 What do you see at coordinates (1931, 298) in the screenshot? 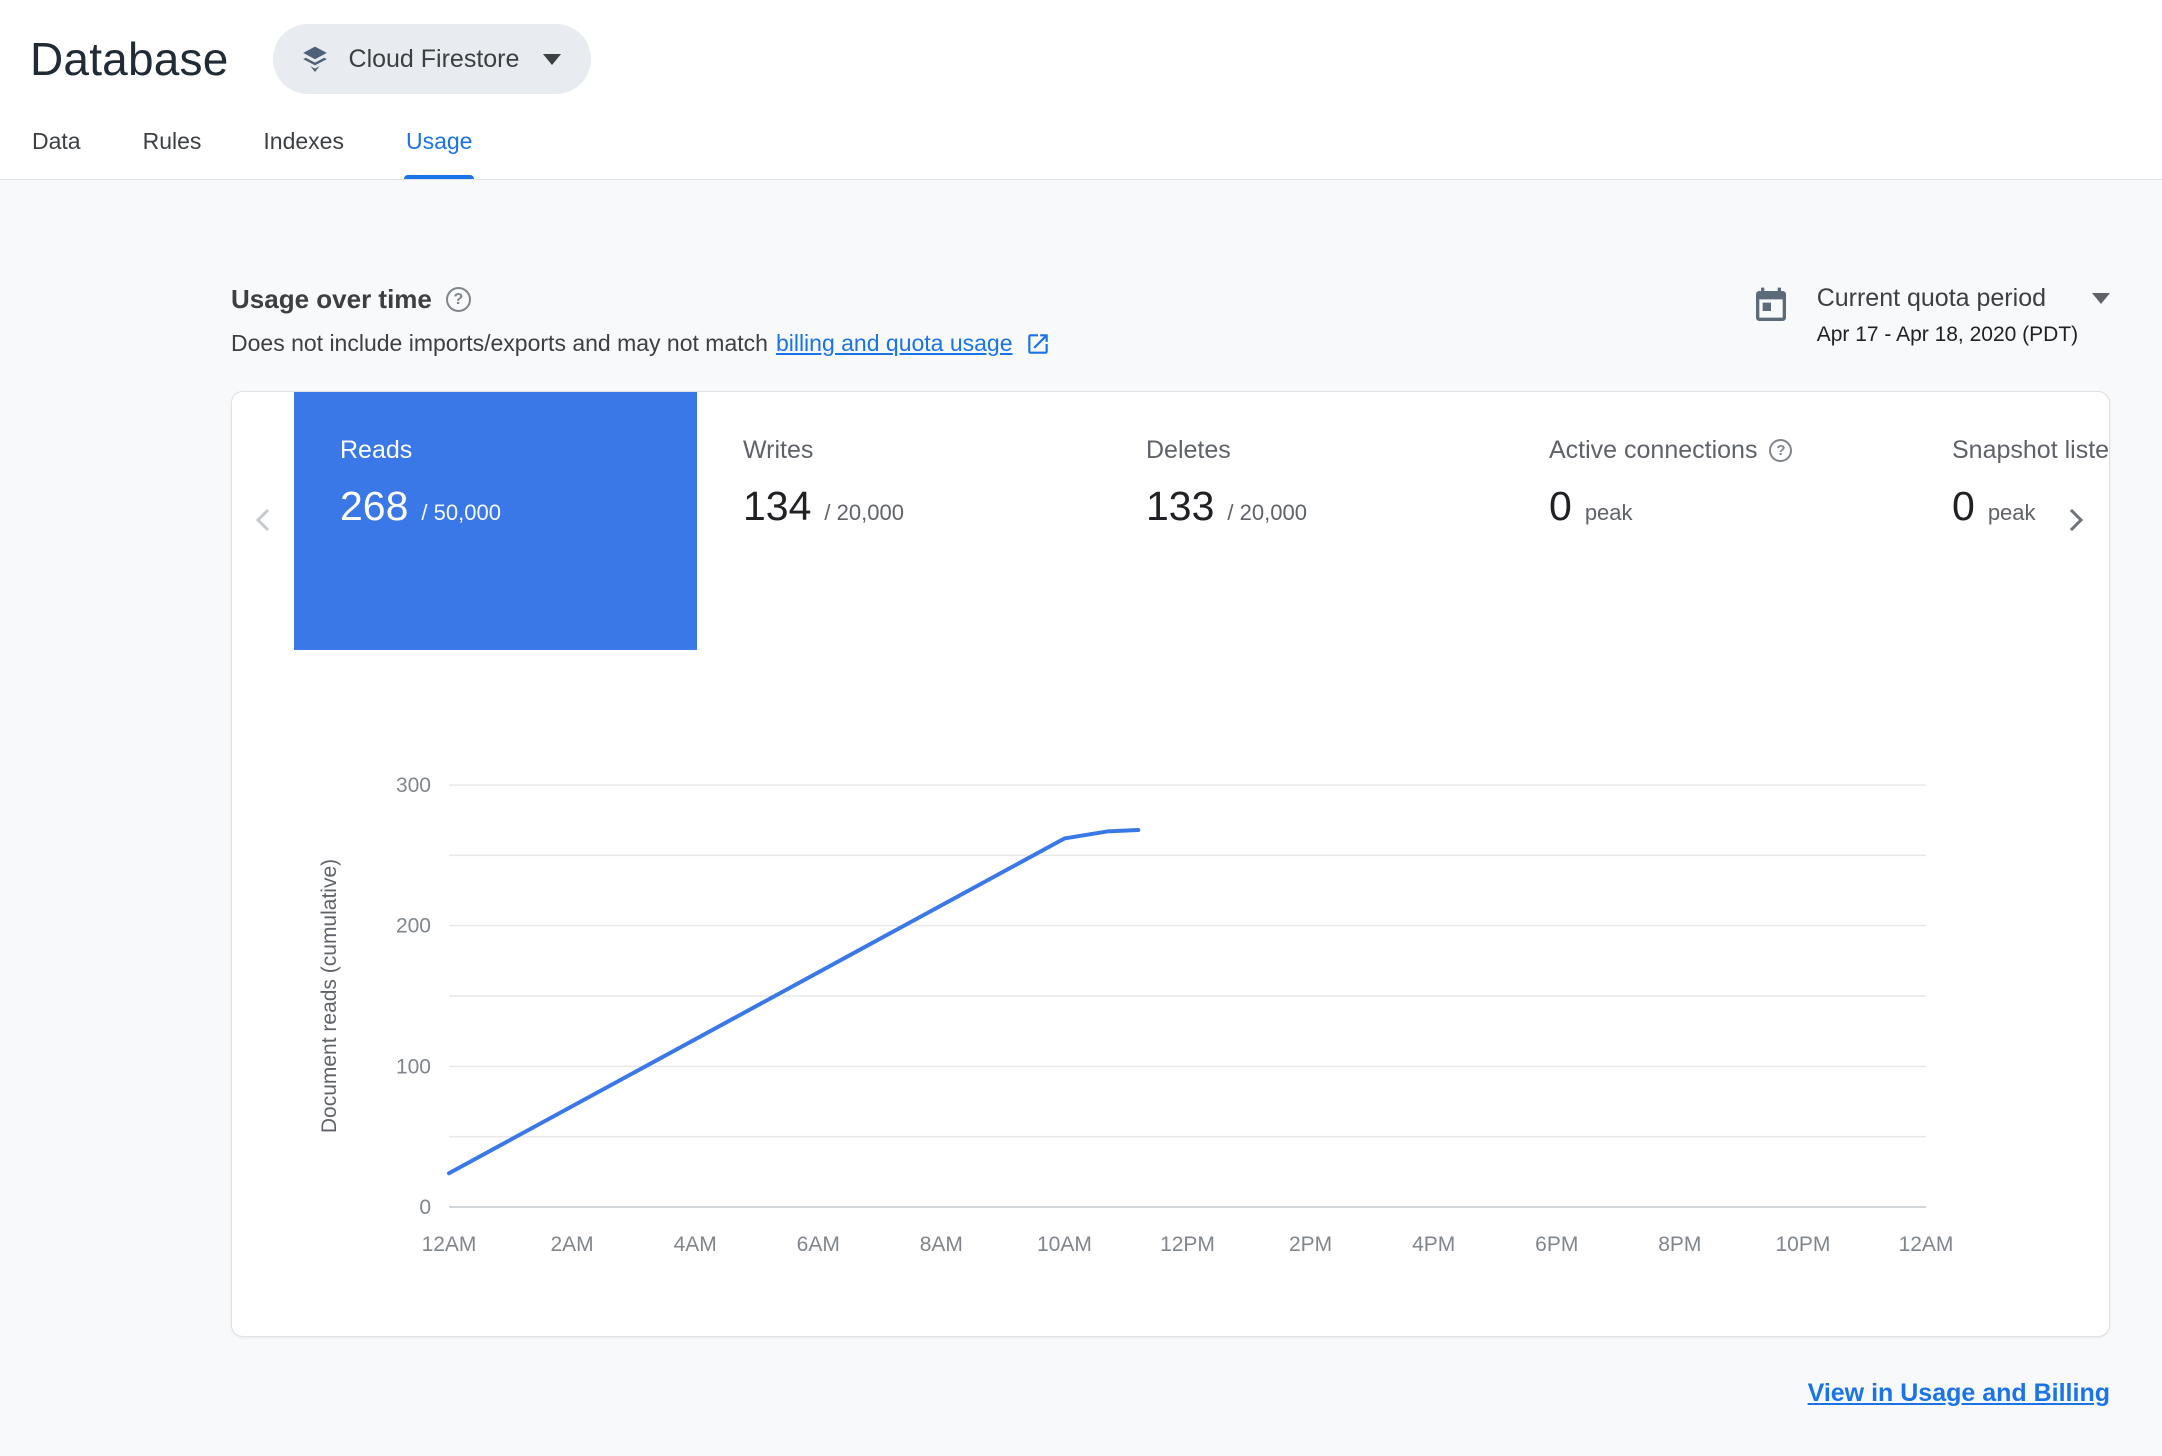
I see `quota-period-label: Current quota period` at bounding box center [1931, 298].